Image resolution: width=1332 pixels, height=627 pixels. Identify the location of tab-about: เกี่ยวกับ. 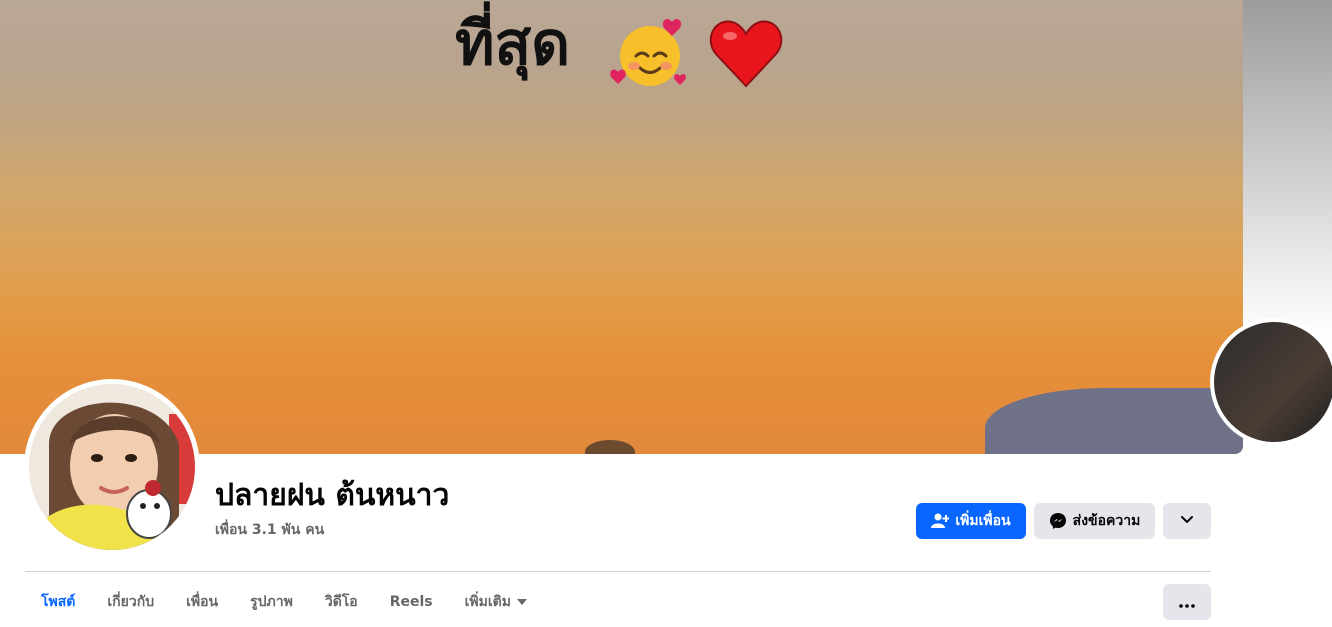
(130, 602).